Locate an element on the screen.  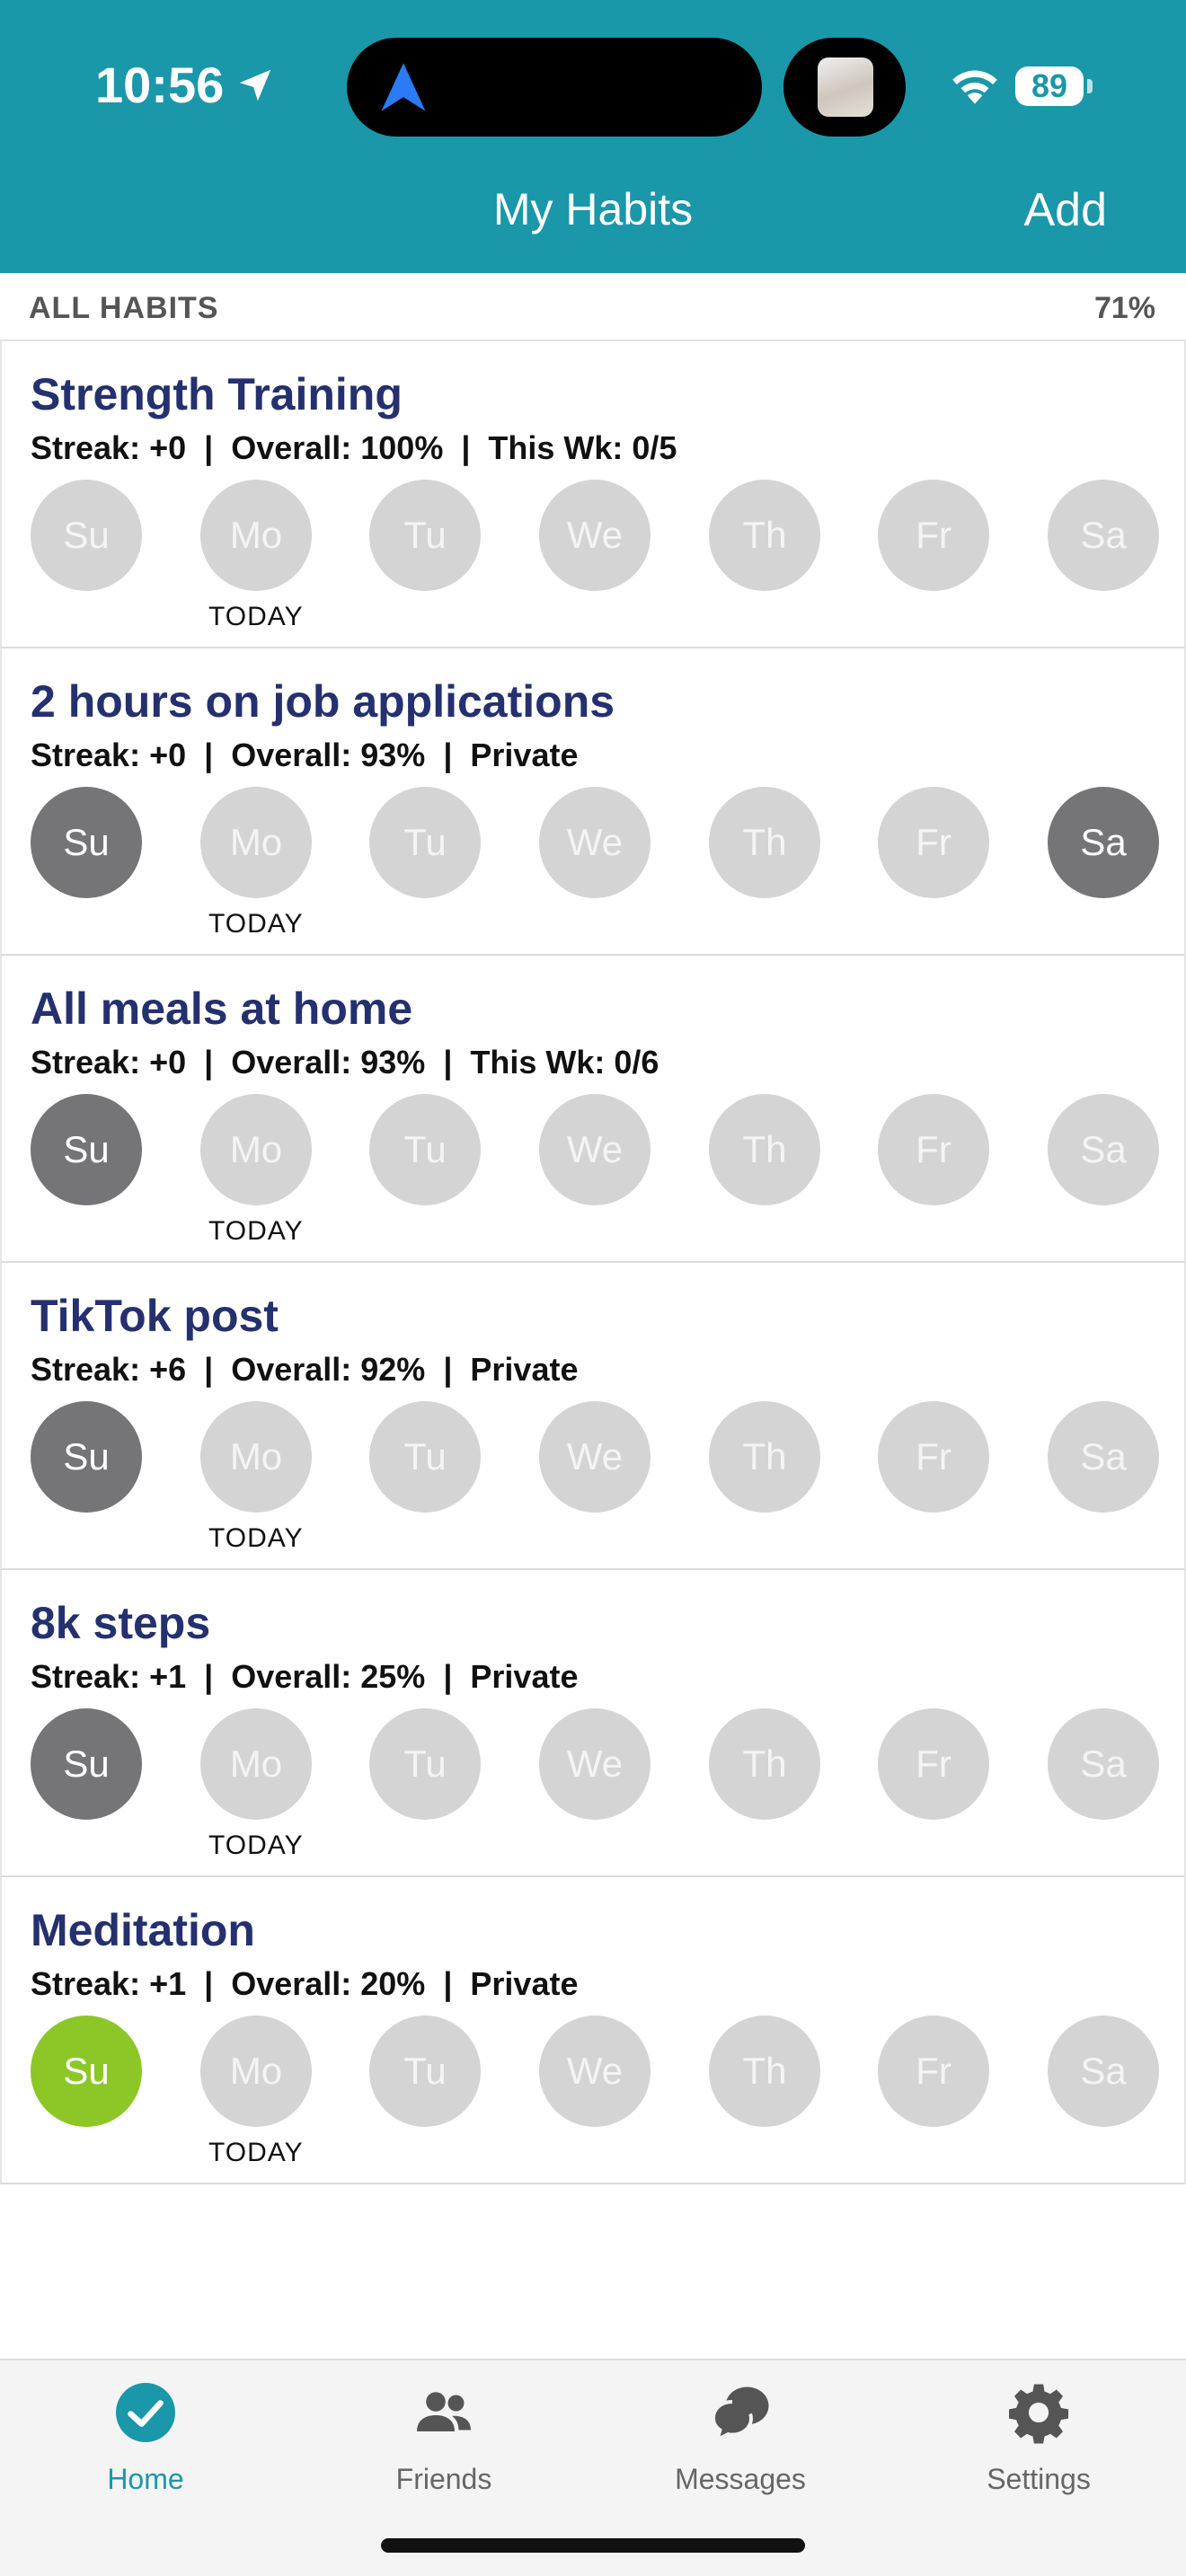
check-circle-icon is located at coordinates (145, 2412).